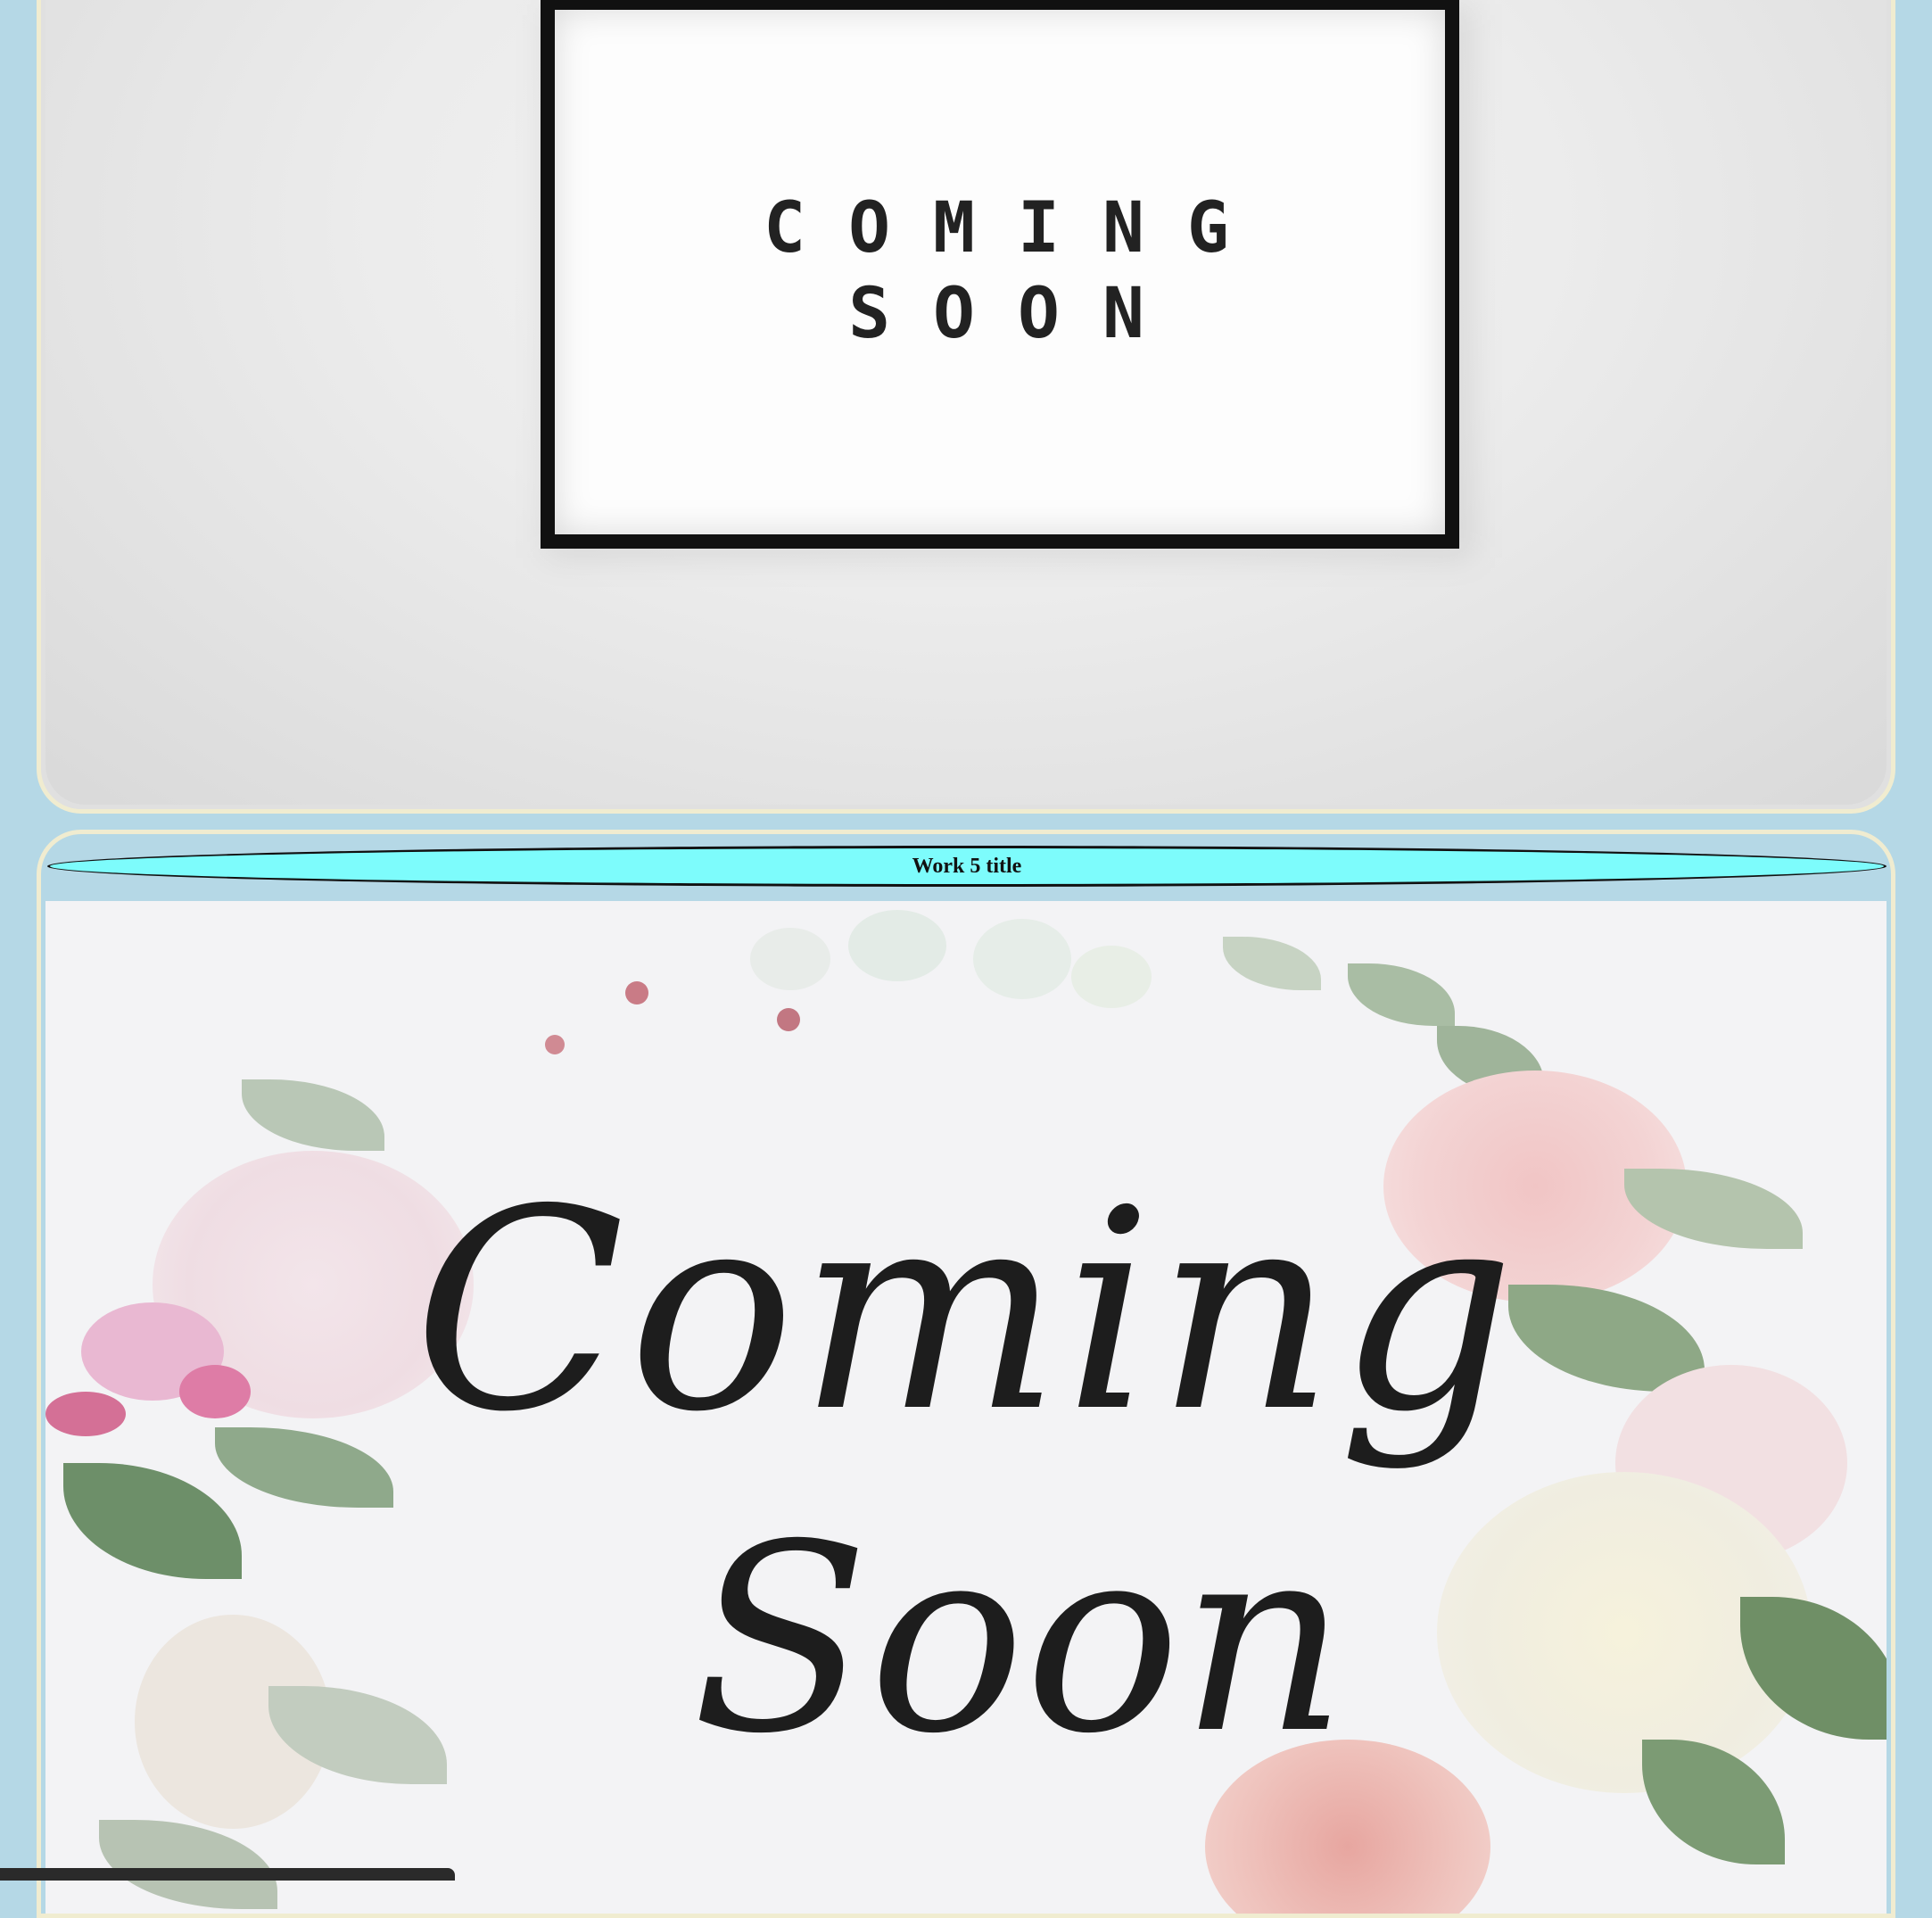 This screenshot has height=1918, width=1932. I want to click on frame-text-line-2: SOON, so click(1018, 314).